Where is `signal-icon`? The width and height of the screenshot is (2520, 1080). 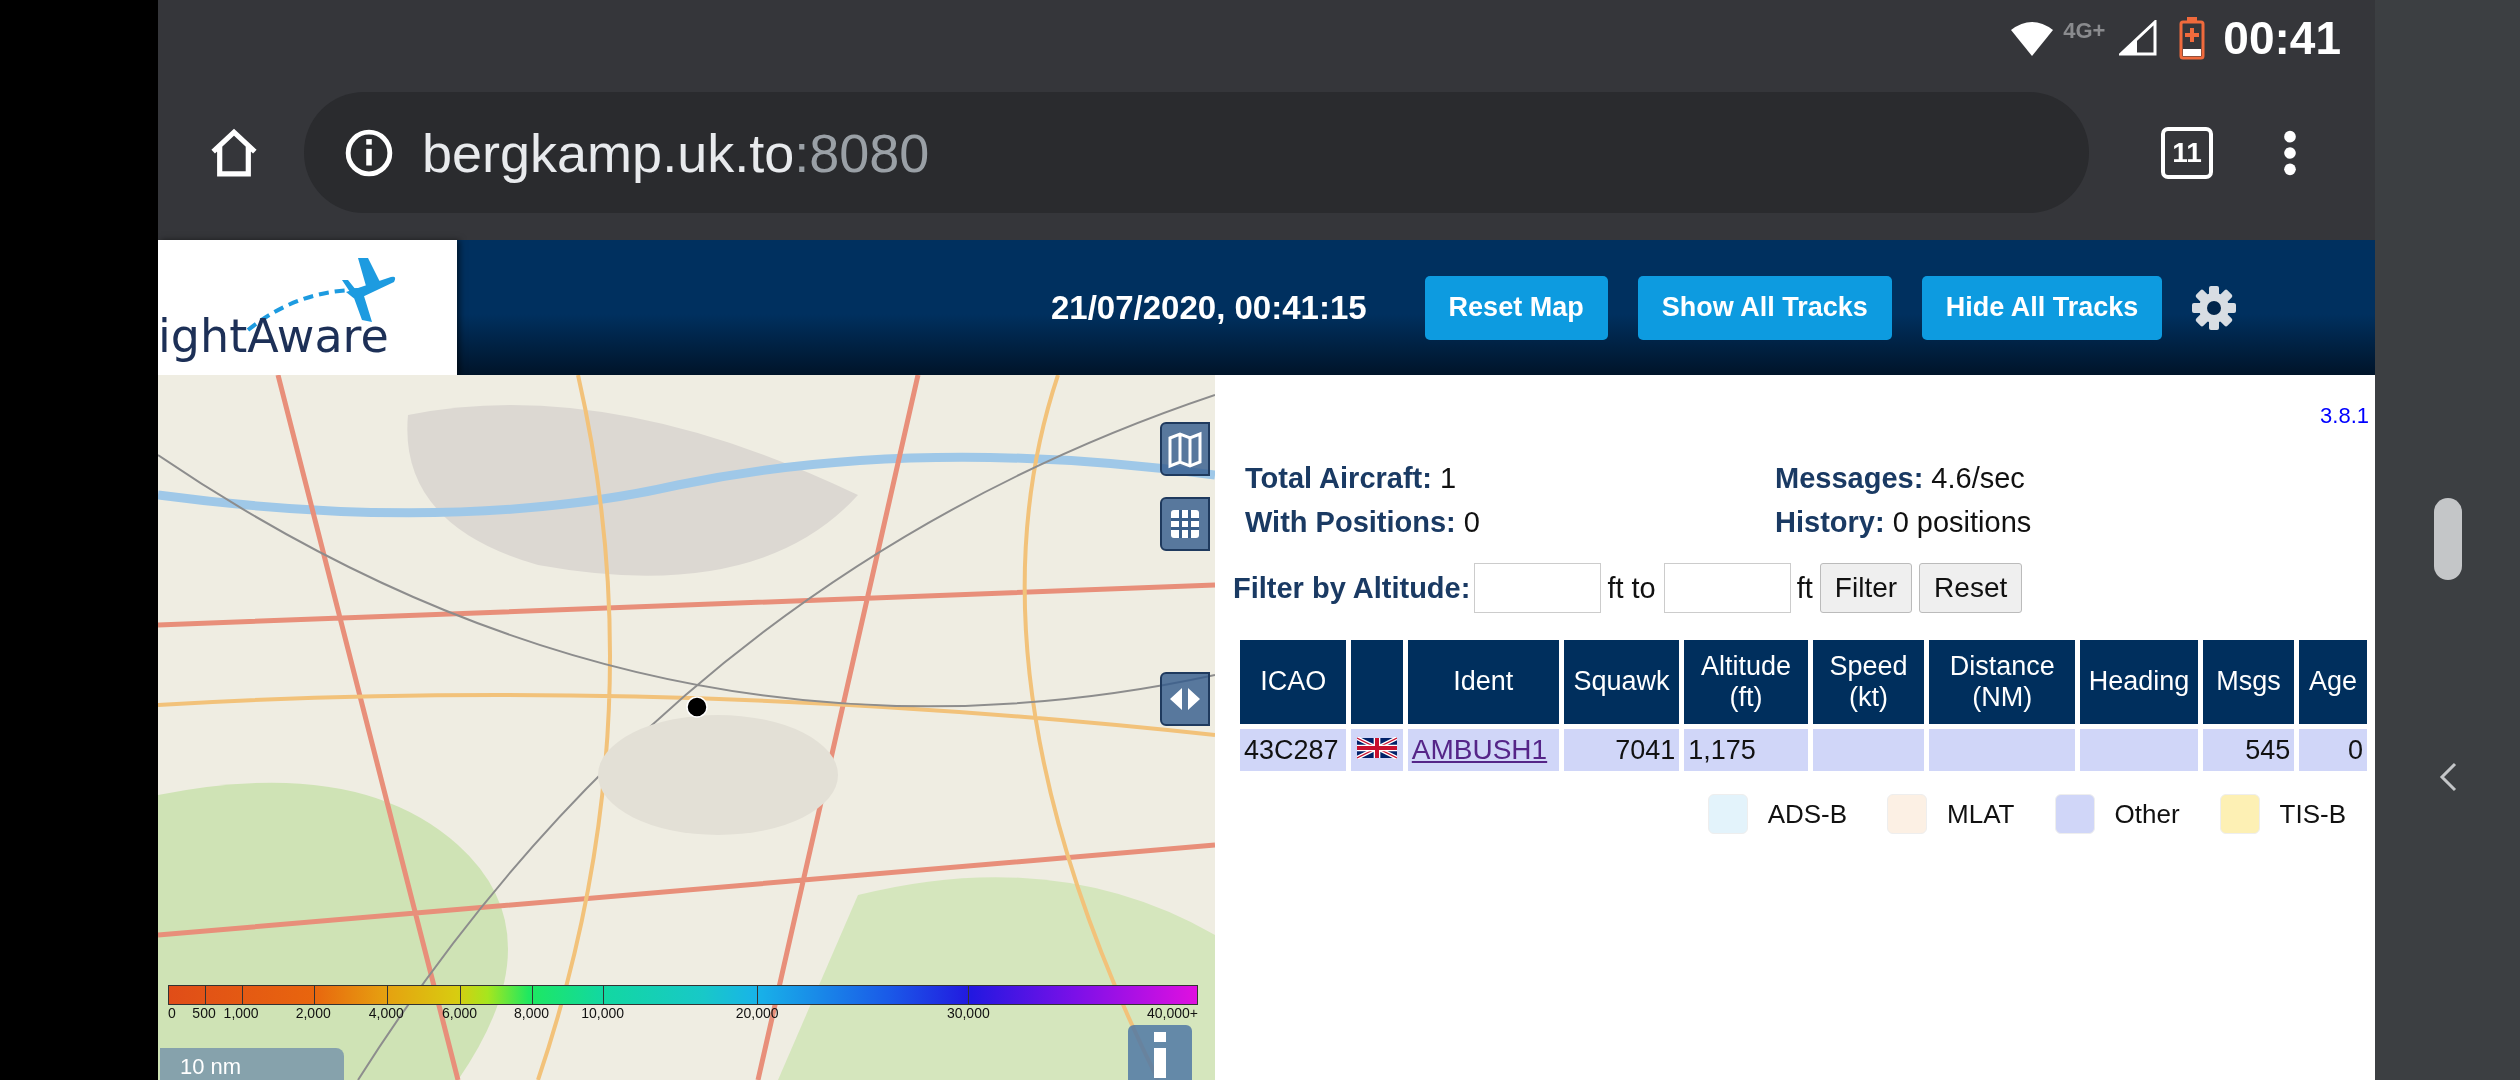
signal-icon is located at coordinates (2138, 37).